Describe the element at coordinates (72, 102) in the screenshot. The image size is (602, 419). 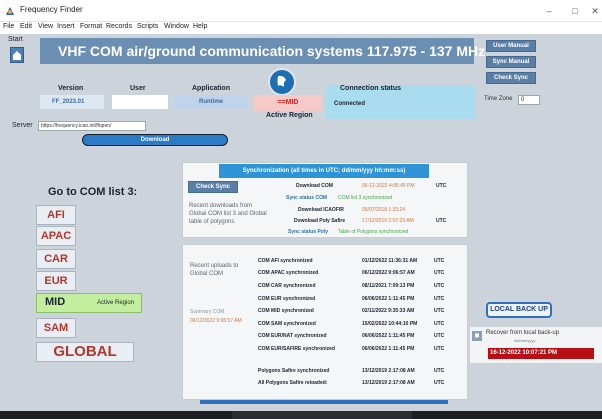
I see `version-field: FF_2023.01` at that location.